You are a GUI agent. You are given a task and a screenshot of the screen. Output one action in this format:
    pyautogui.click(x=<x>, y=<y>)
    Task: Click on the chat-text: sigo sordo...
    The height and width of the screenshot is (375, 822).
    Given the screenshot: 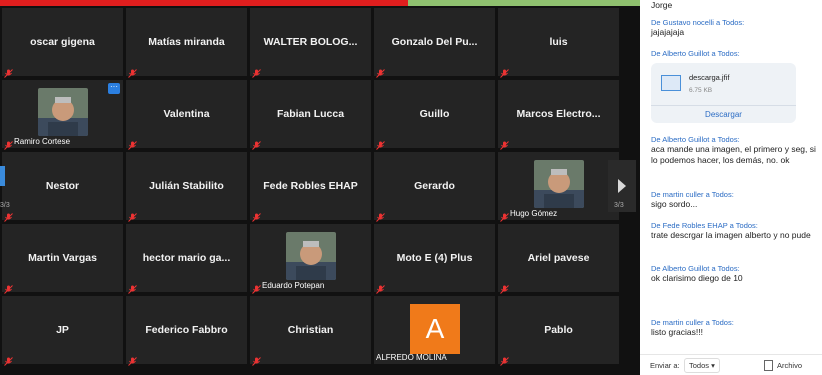 What is the action you would take?
    pyautogui.click(x=674, y=204)
    